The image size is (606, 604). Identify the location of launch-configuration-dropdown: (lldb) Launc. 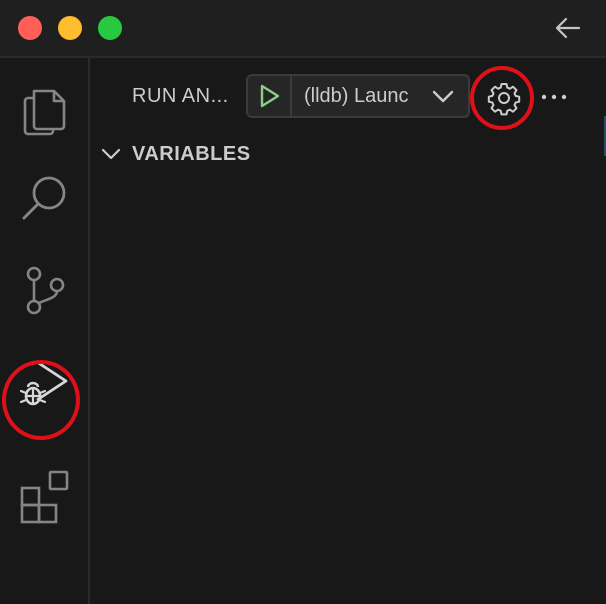
(358, 96).